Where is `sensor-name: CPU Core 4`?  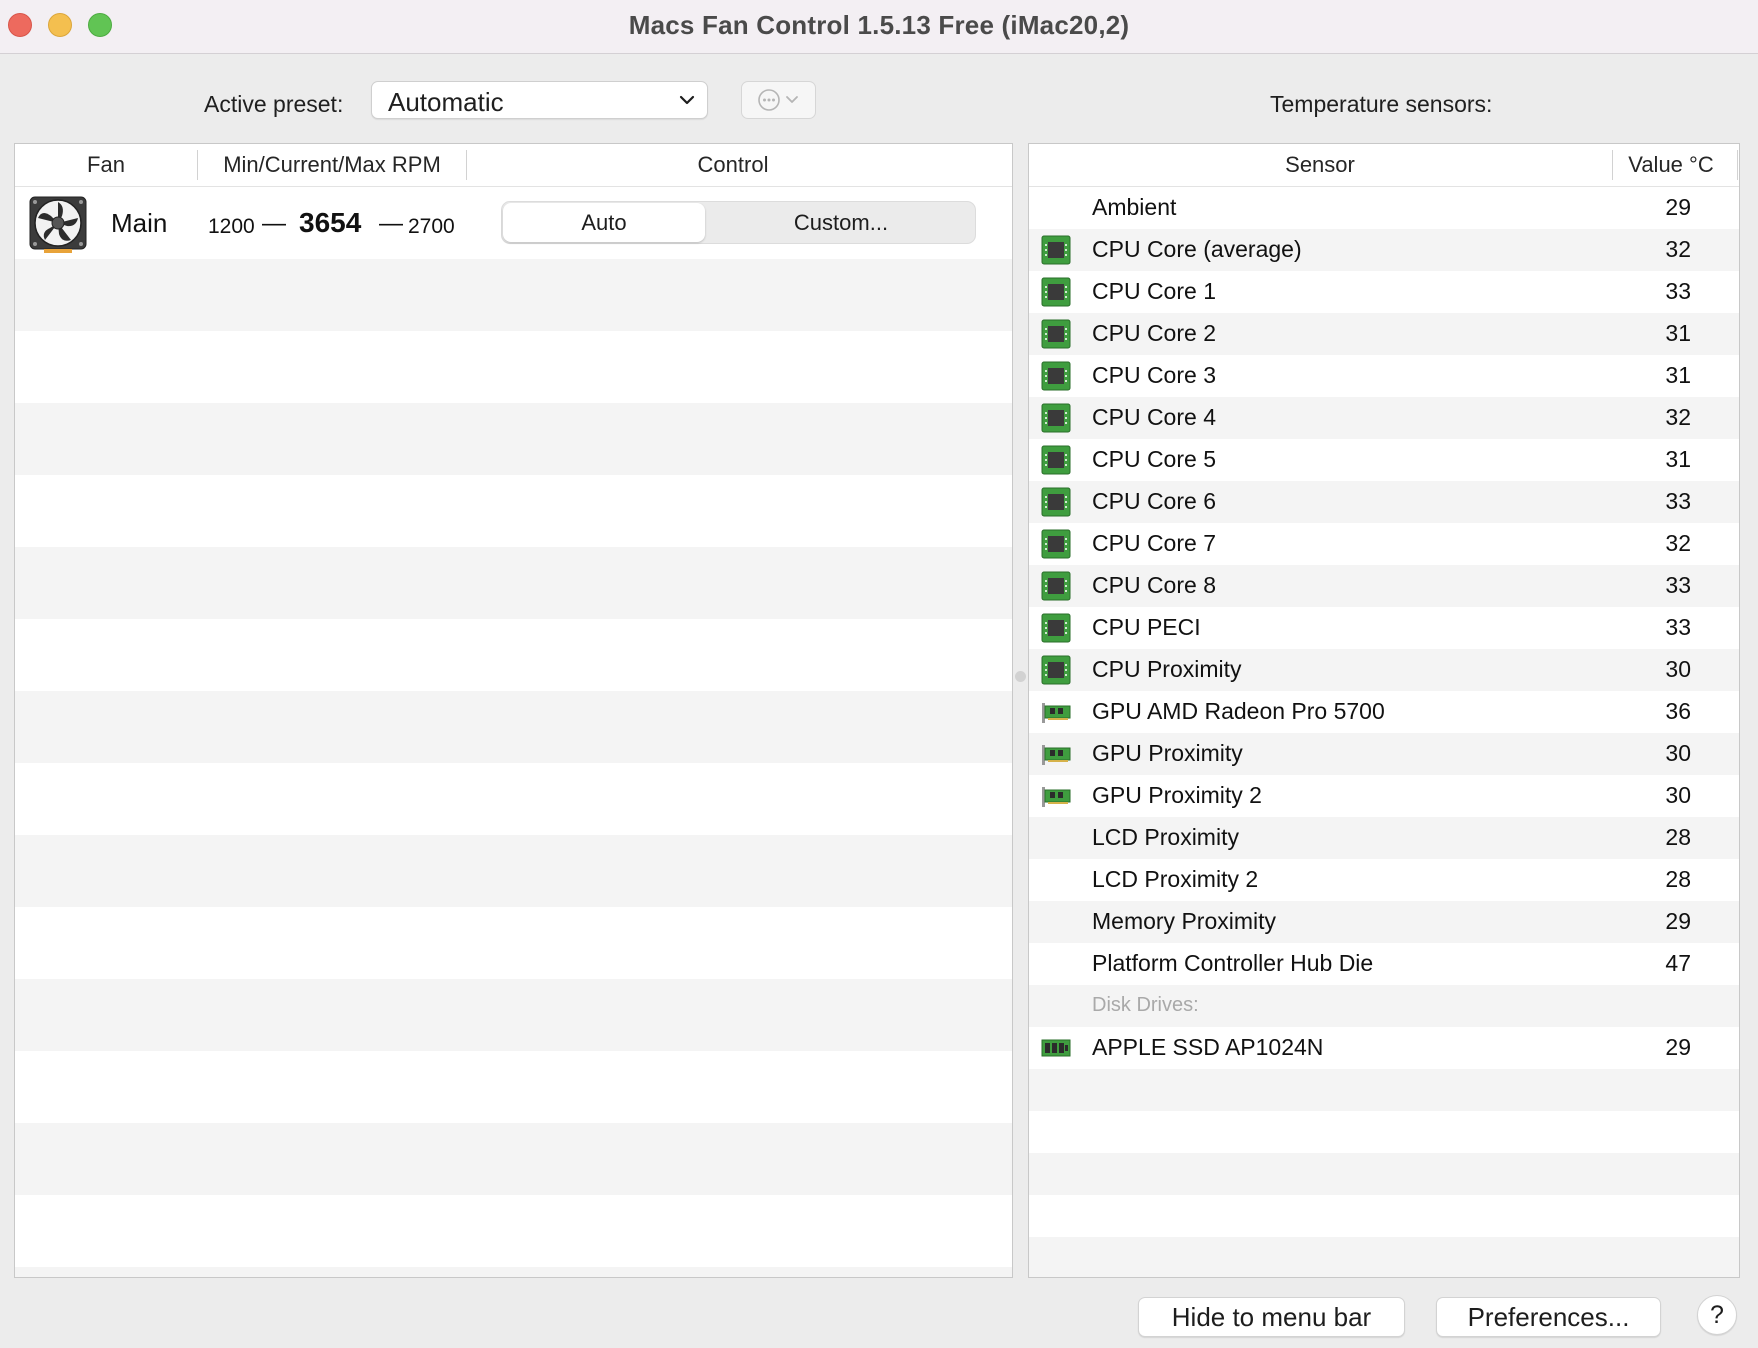
sensor-name: CPU Core 4 is located at coordinates (1154, 417).